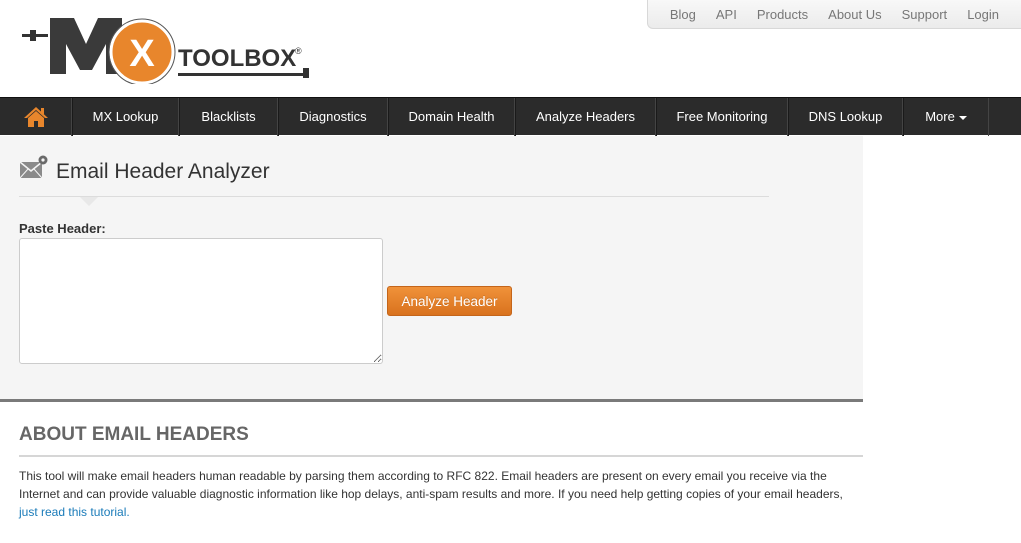 The image size is (1021, 543). What do you see at coordinates (940, 116) in the screenshot?
I see `nav-more-label: More` at bounding box center [940, 116].